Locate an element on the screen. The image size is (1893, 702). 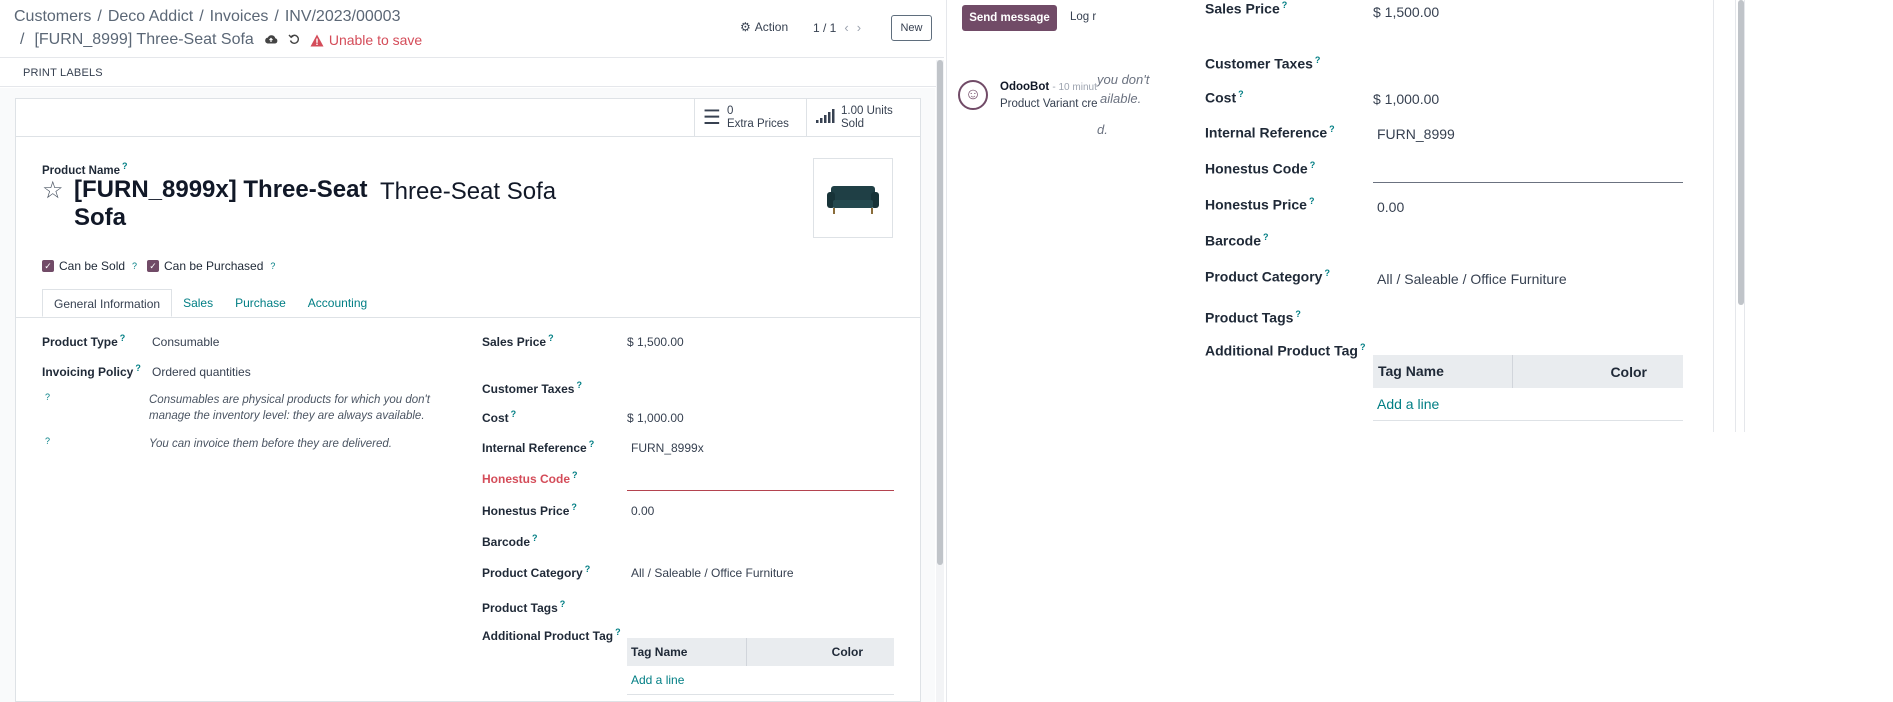
internal-reference-label: Internal Reference? is located at coordinates (538, 447).